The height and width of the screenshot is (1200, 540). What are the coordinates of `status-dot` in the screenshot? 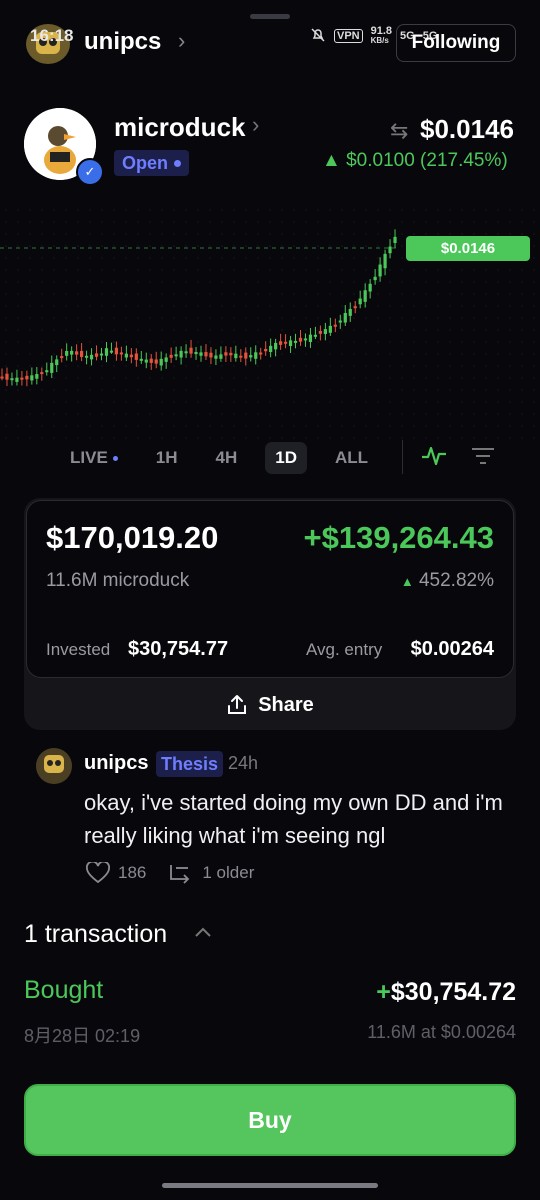 It's located at (178, 163).